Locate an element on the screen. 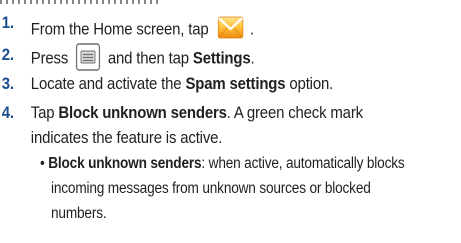  step-number: 3. is located at coordinates (7, 83).